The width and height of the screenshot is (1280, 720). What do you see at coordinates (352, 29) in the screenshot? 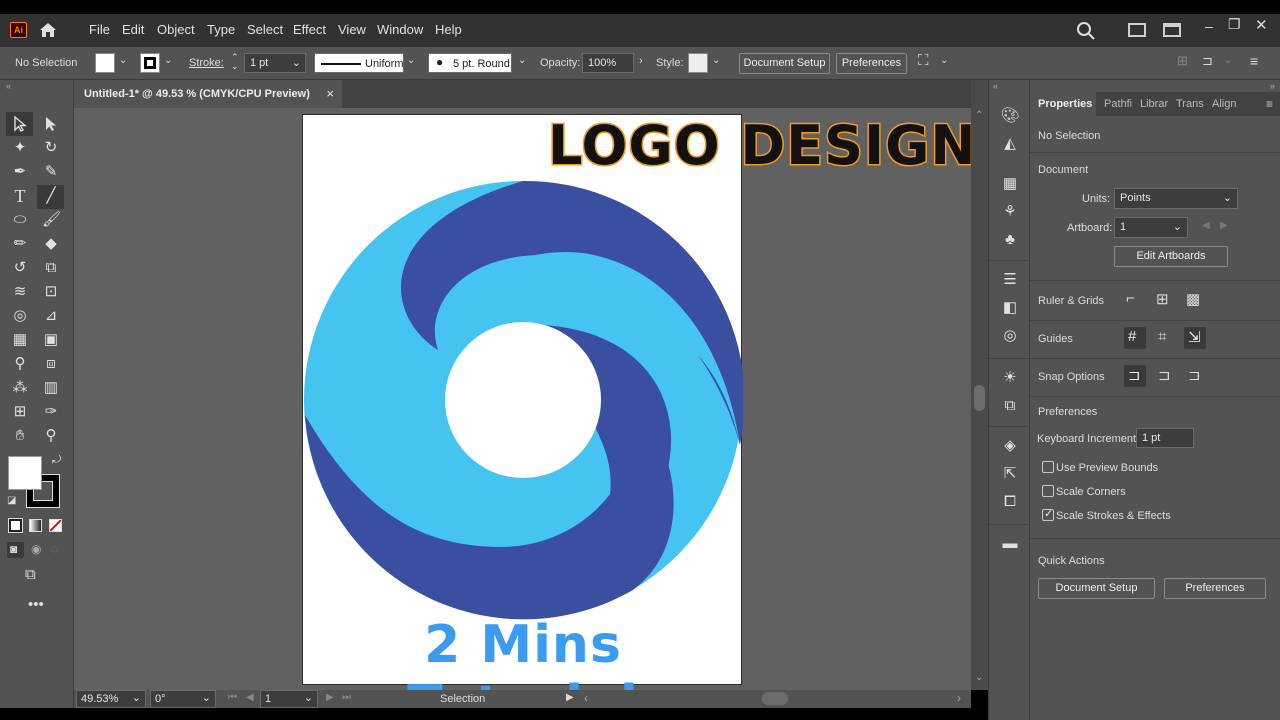
I see `menu-view: View` at bounding box center [352, 29].